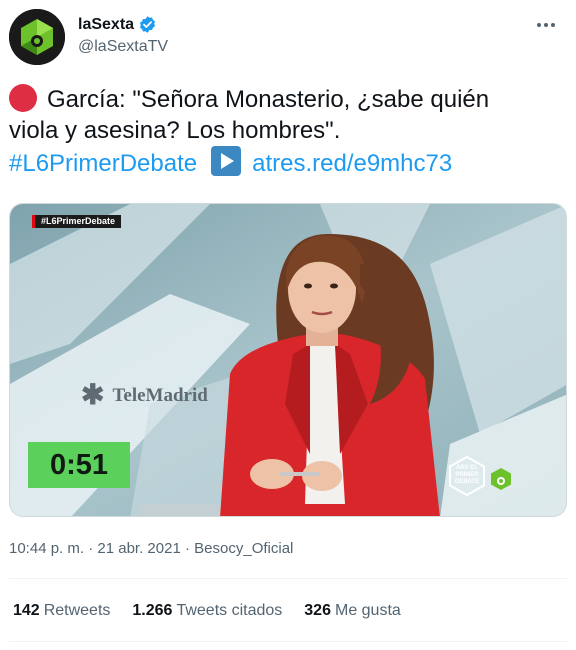 The image size is (576, 650). What do you see at coordinates (546, 25) in the screenshot?
I see `more-options-icon` at bounding box center [546, 25].